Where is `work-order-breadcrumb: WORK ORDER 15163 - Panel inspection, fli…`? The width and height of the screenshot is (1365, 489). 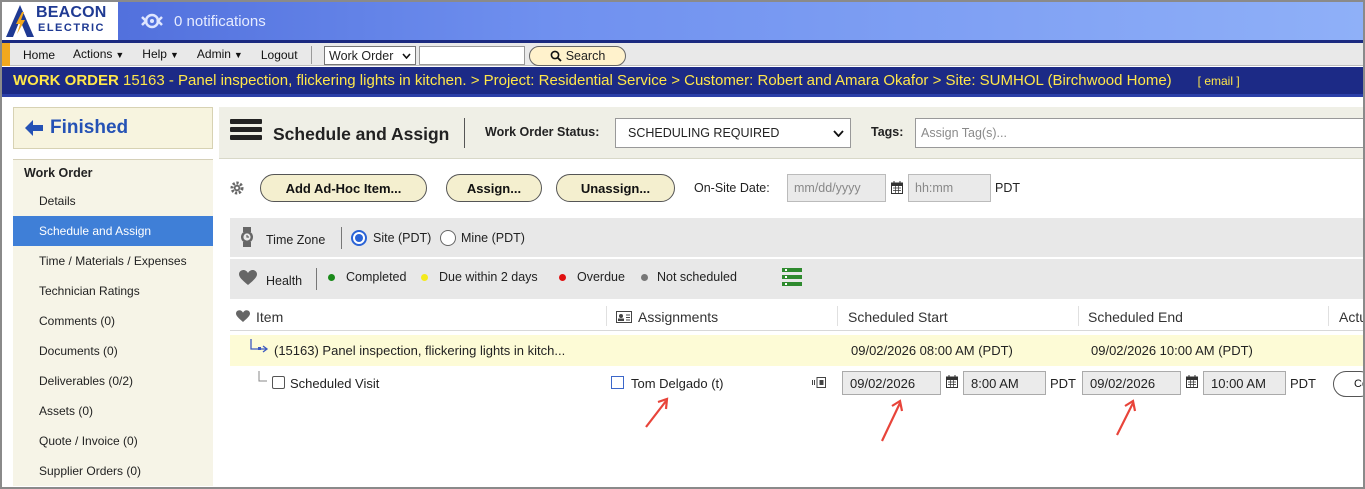
work-order-breadcrumb: WORK ORDER 15163 - Panel inspection, fli… is located at coordinates (682, 82).